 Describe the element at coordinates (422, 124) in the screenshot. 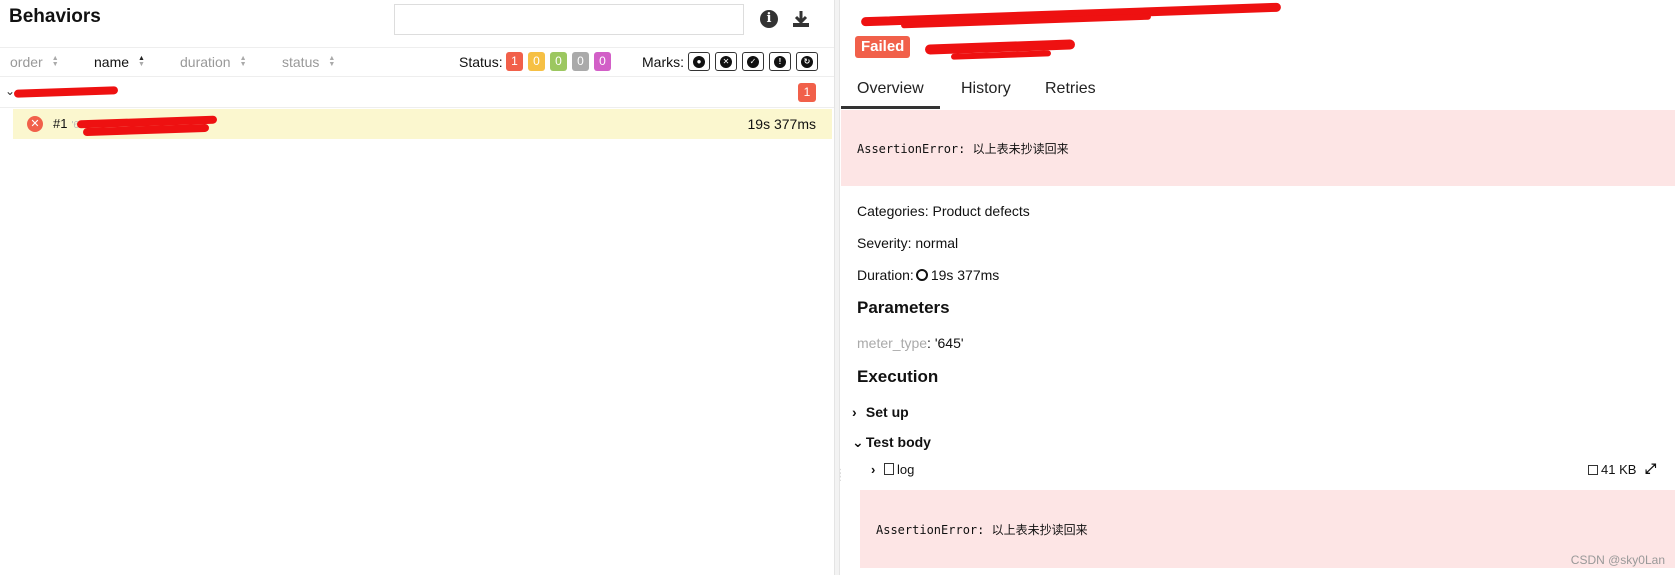

I see `test-row: ✕ #1'645' 19s 377ms` at that location.